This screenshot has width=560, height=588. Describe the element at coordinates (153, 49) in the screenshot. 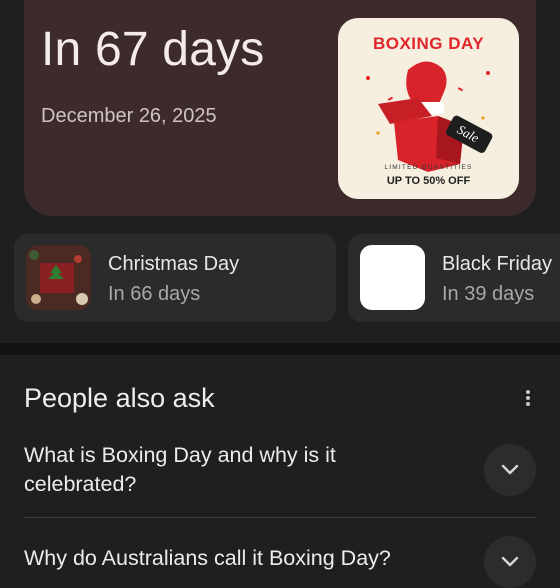

I see `countdown-title: In 67 days` at that location.